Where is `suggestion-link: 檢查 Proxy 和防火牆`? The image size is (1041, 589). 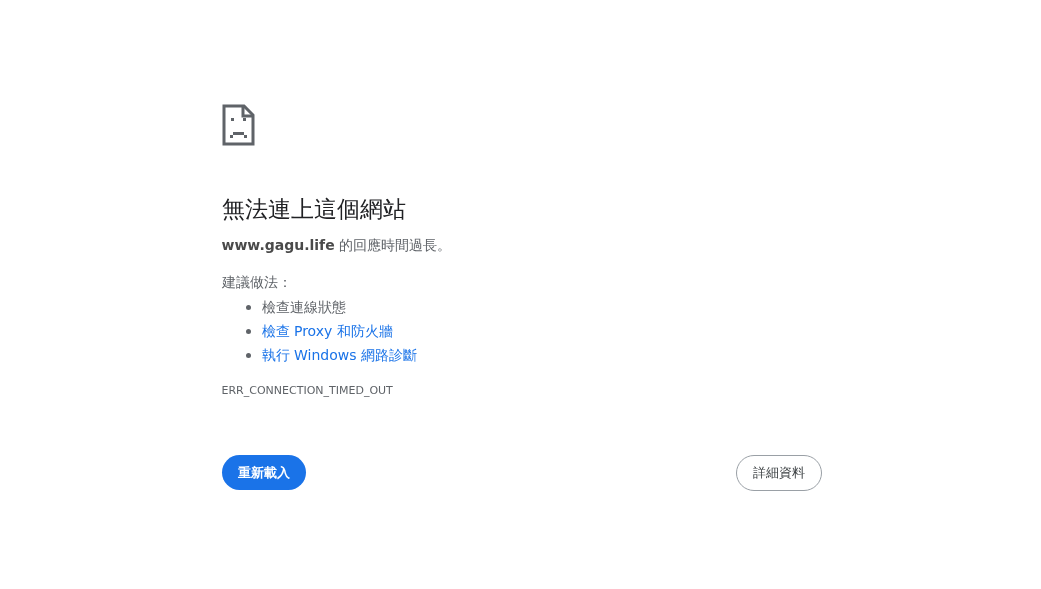 suggestion-link: 檢查 Proxy 和防火牆 is located at coordinates (327, 331).